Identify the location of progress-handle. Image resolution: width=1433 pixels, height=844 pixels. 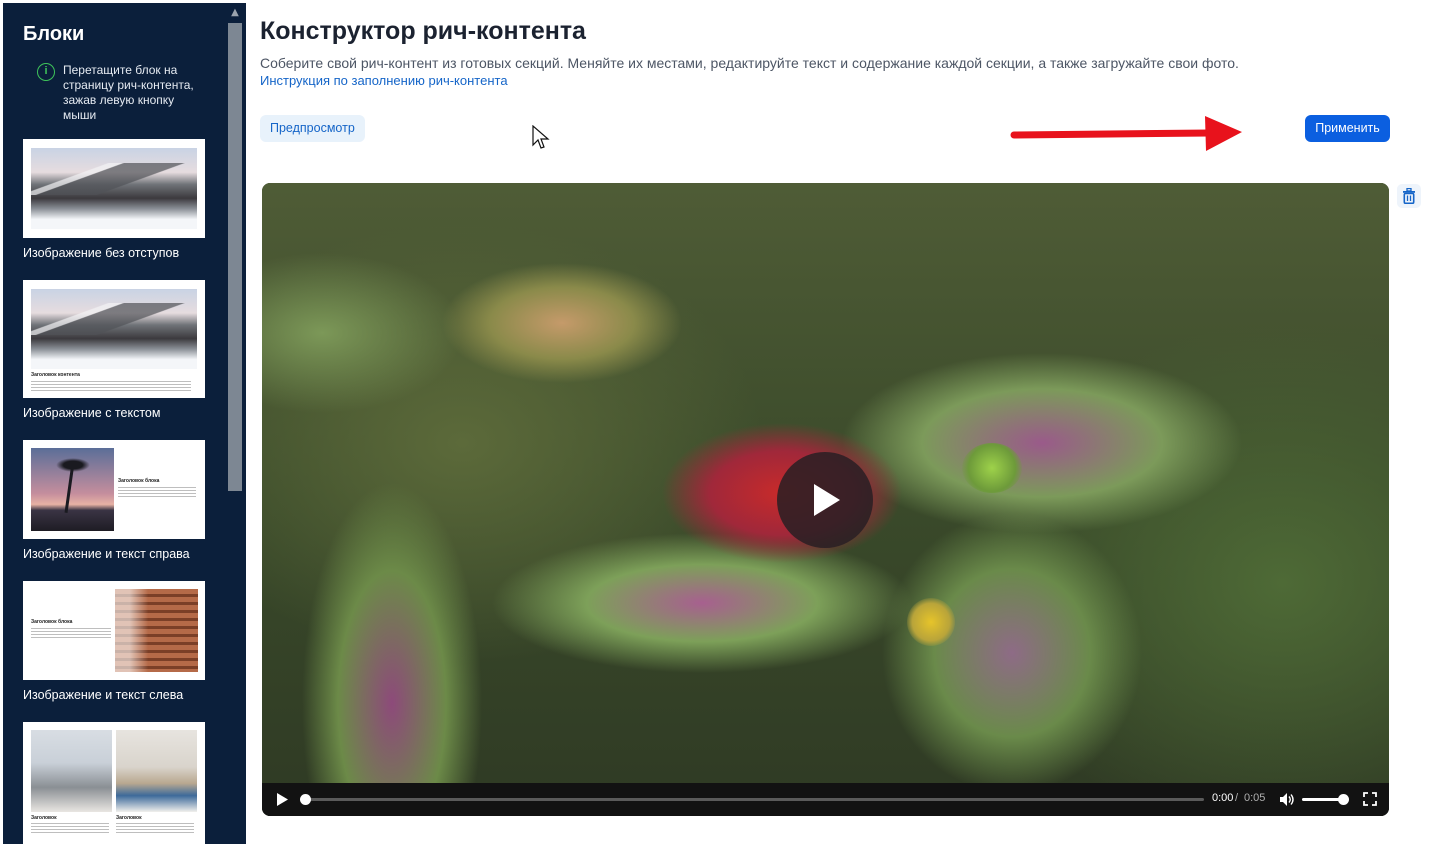
(305, 799).